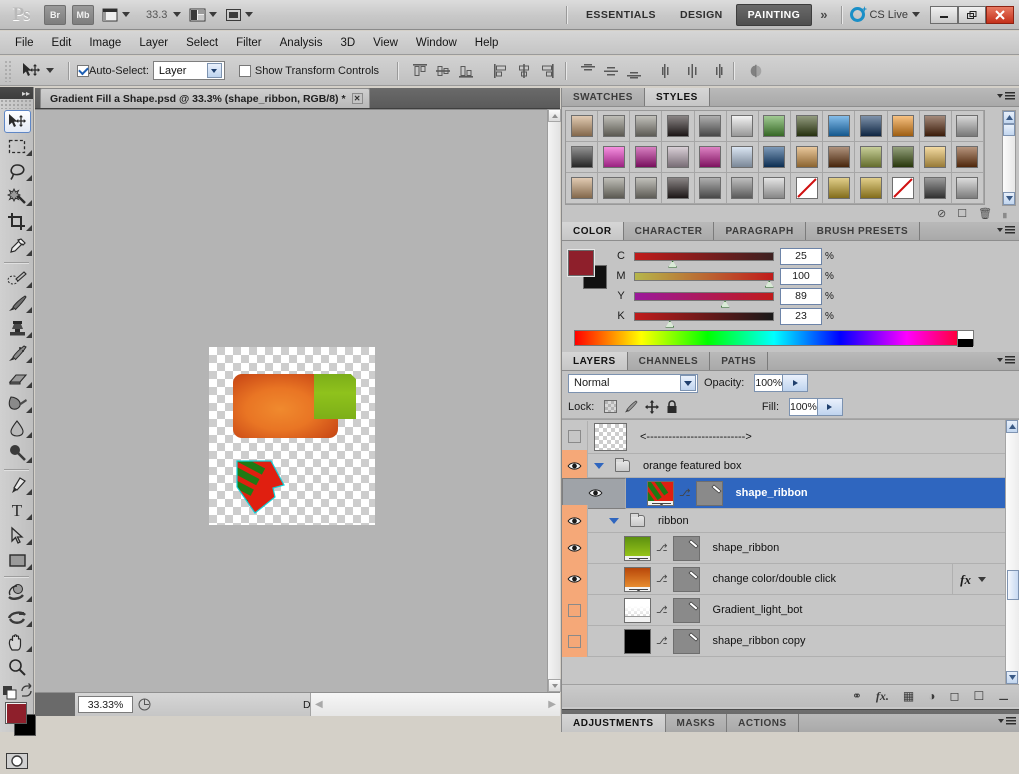 This screenshot has width=1019, height=774. Describe the element at coordinates (435, 704) in the screenshot. I see `canvas-horizontal-scrollbar: ◀ ▶` at that location.